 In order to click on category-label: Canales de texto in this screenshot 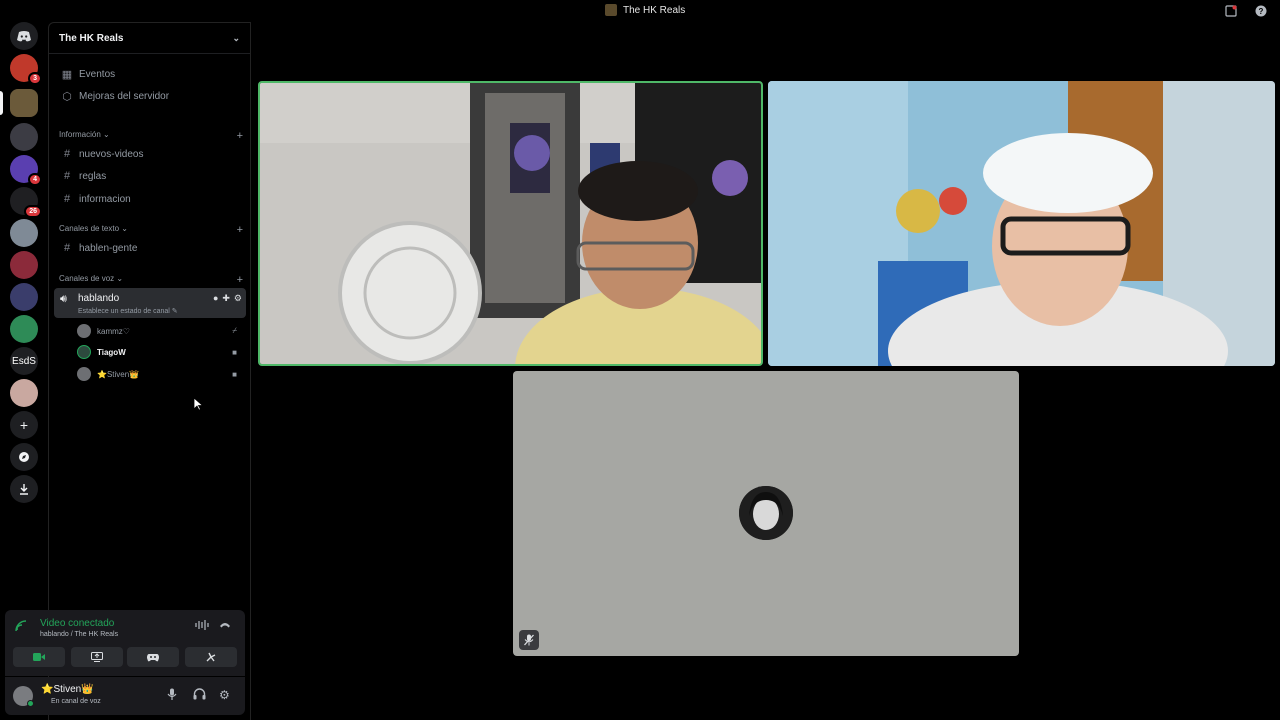, I will do `click(89, 228)`.